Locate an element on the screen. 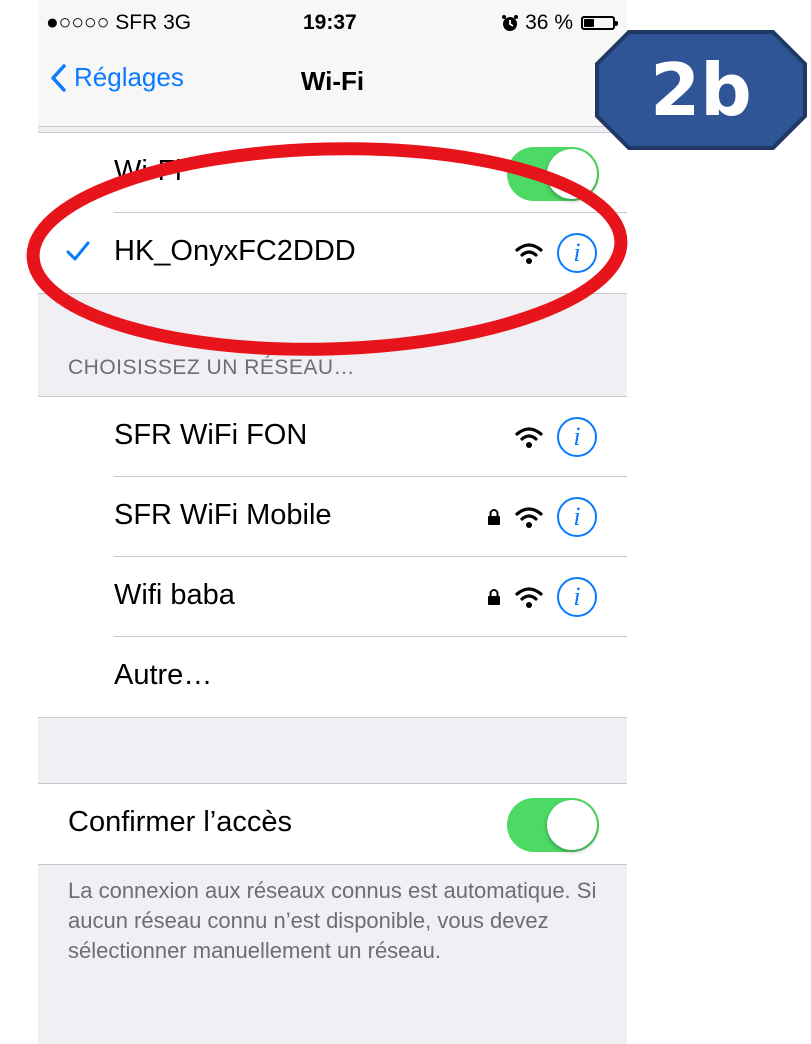 The image size is (811, 1044). status-time: 19:37 is located at coordinates (330, 22).